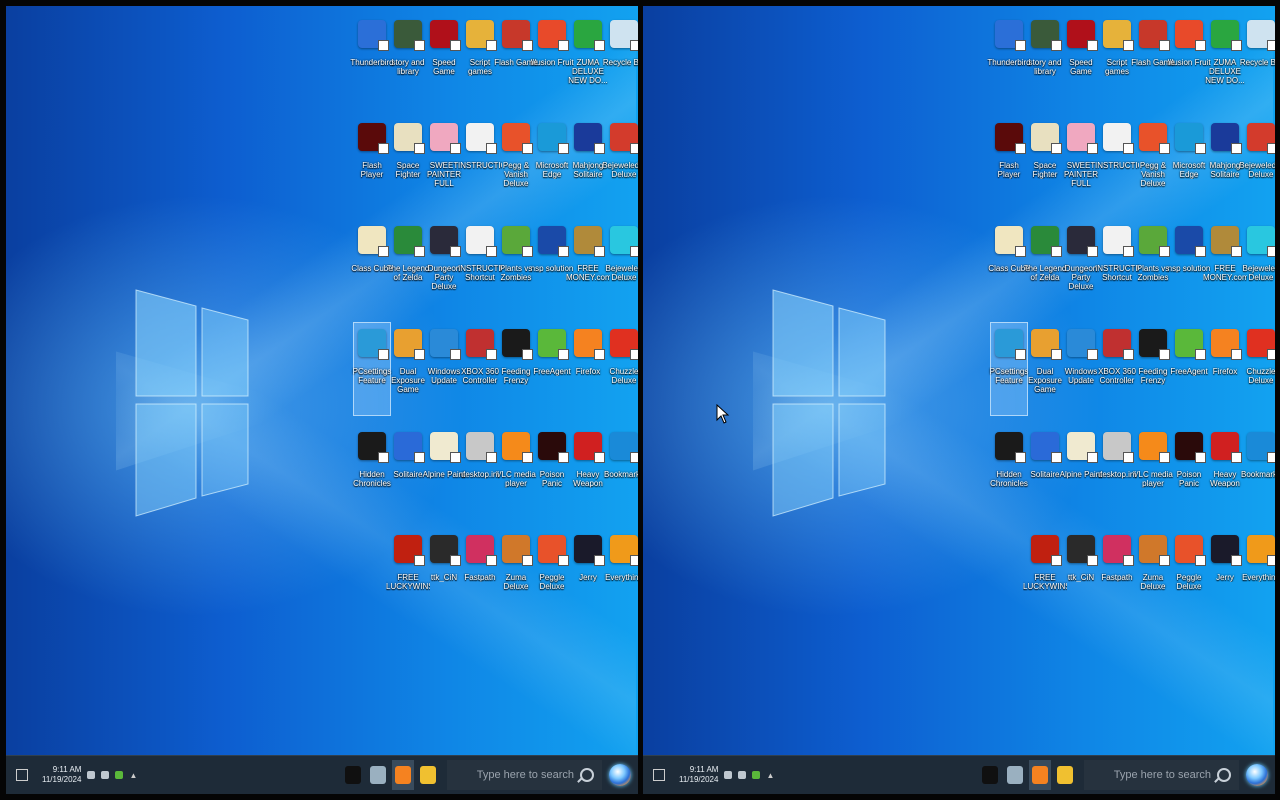 This screenshot has width=1280, height=800. I want to click on desktop-icon: Jerry, so click(588, 575).